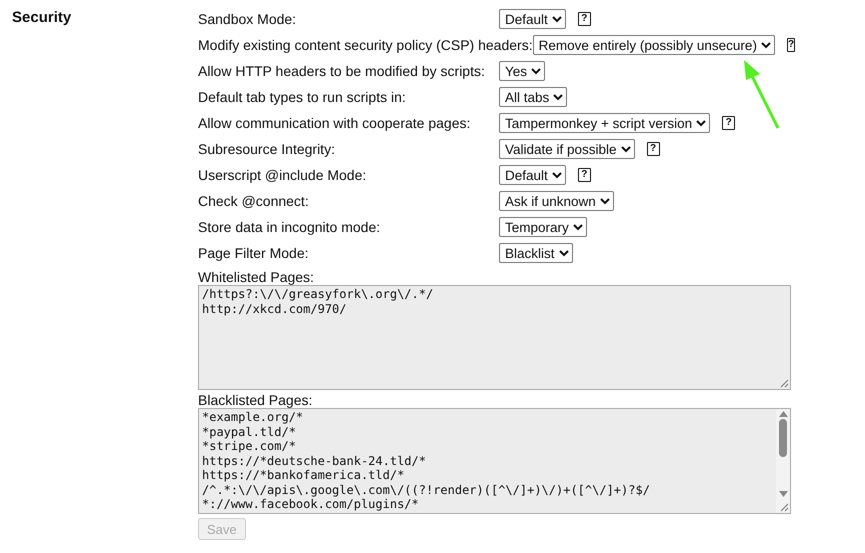 The image size is (865, 553). I want to click on scroll-down-icon, so click(783, 494).